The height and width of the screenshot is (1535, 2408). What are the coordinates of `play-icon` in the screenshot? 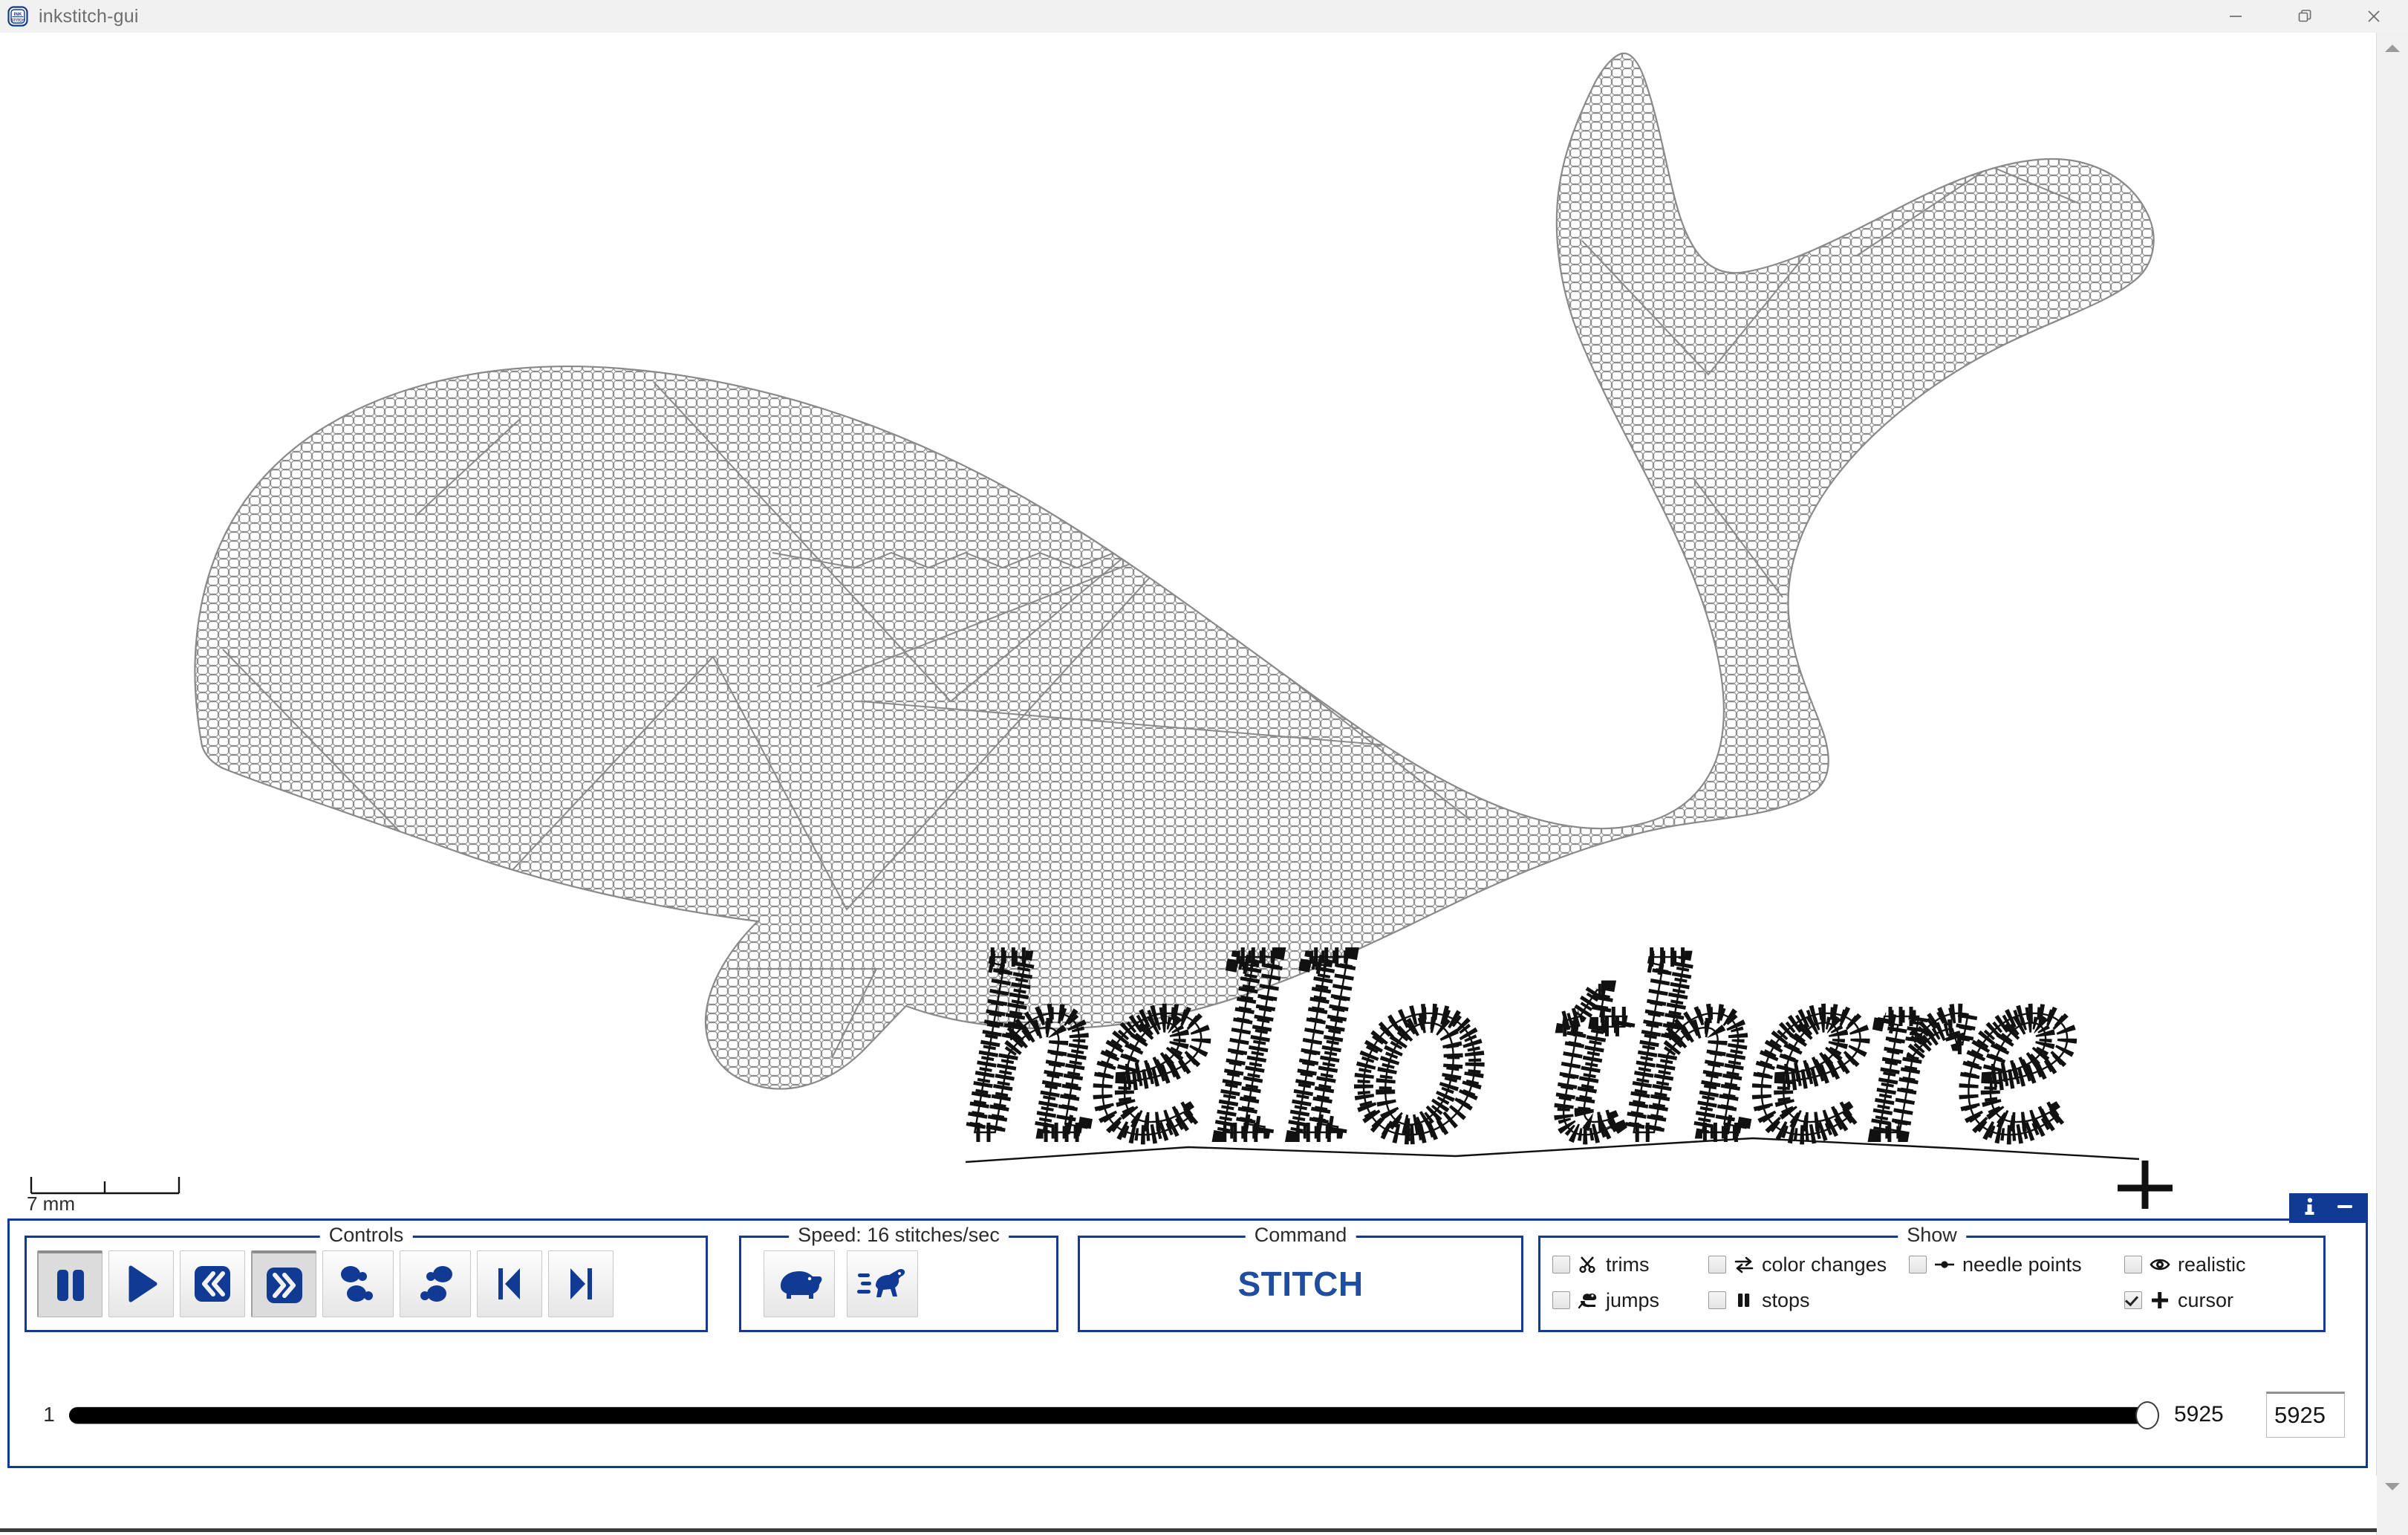 It's located at (142, 1283).